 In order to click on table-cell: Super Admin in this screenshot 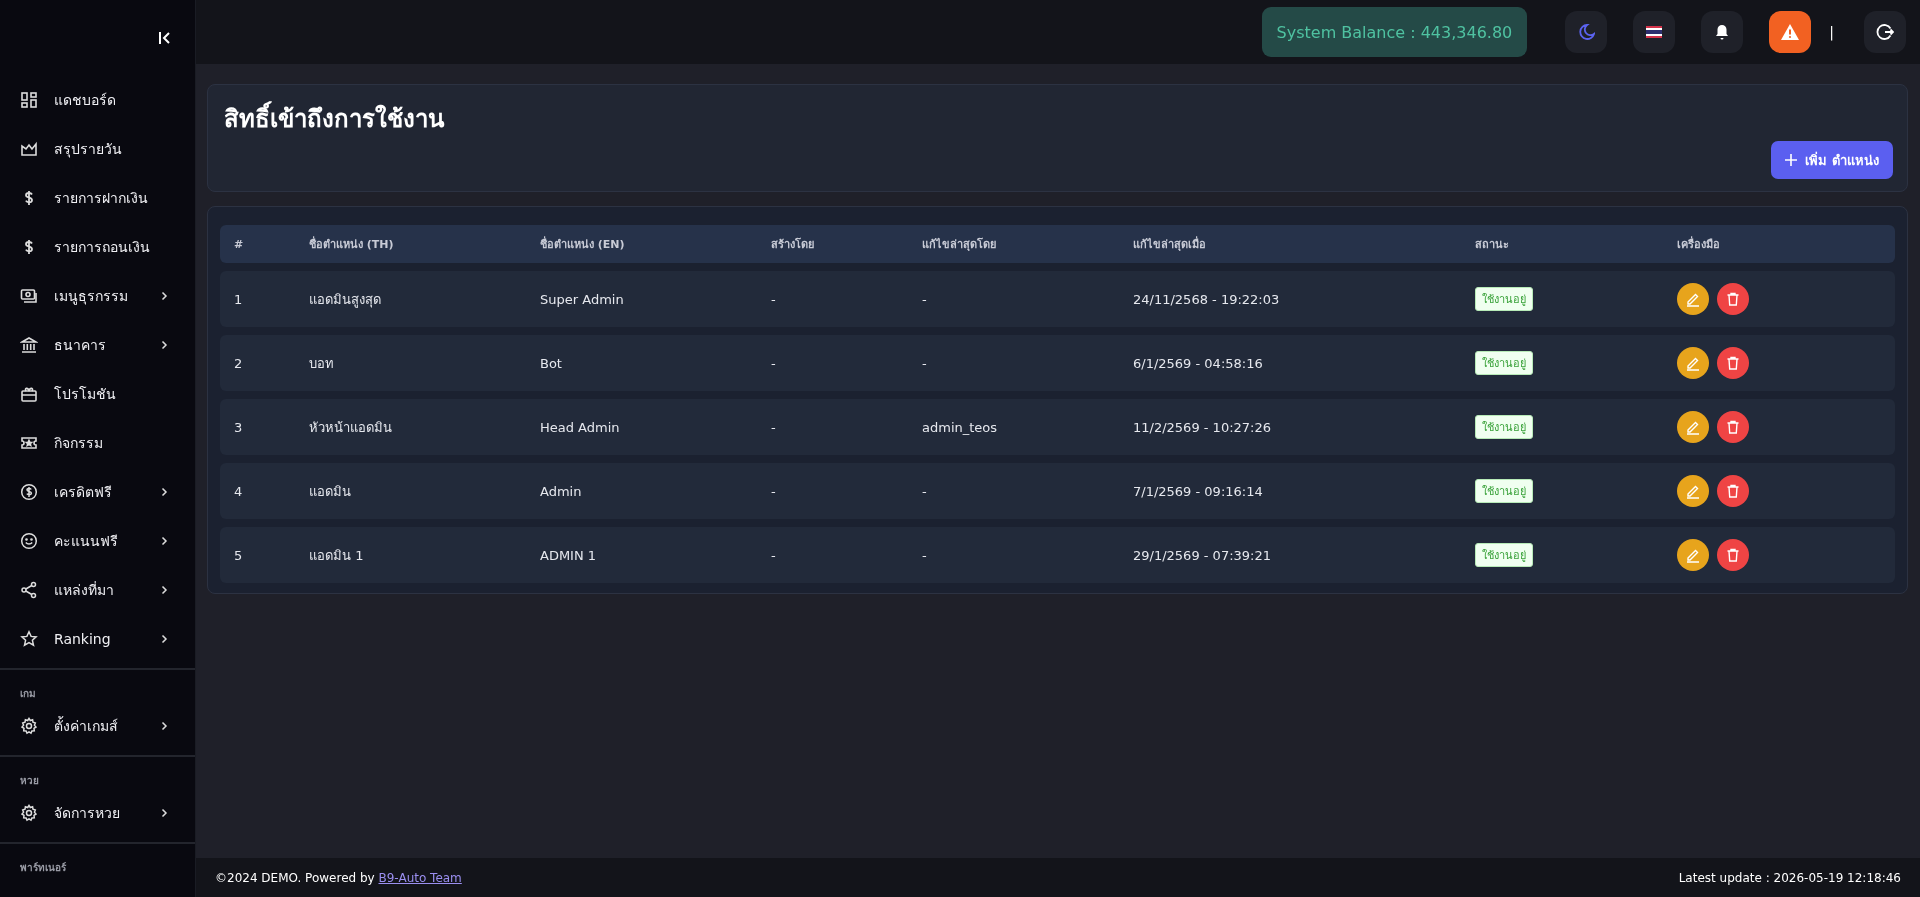, I will do `click(582, 299)`.